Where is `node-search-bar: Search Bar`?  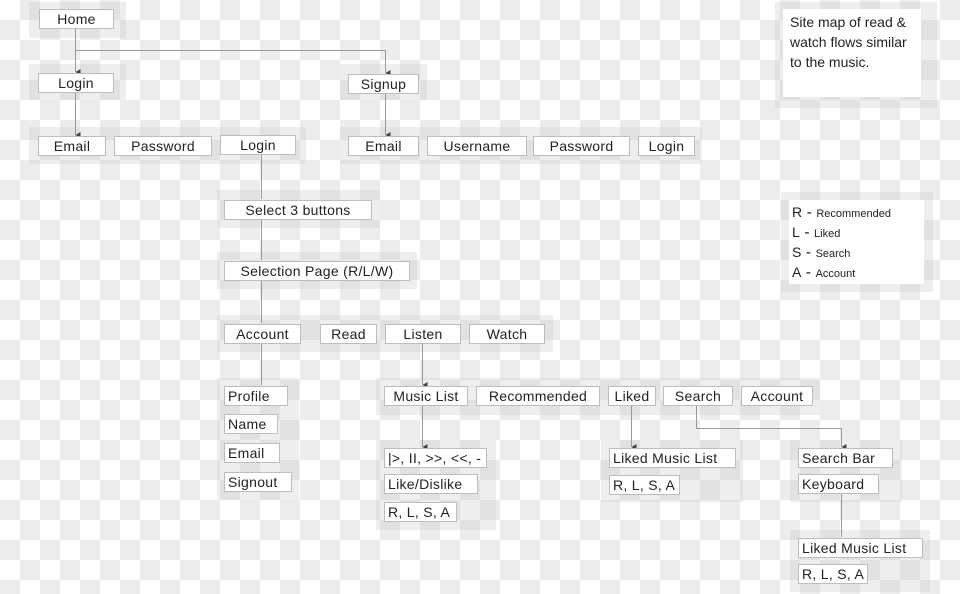 node-search-bar: Search Bar is located at coordinates (845, 458).